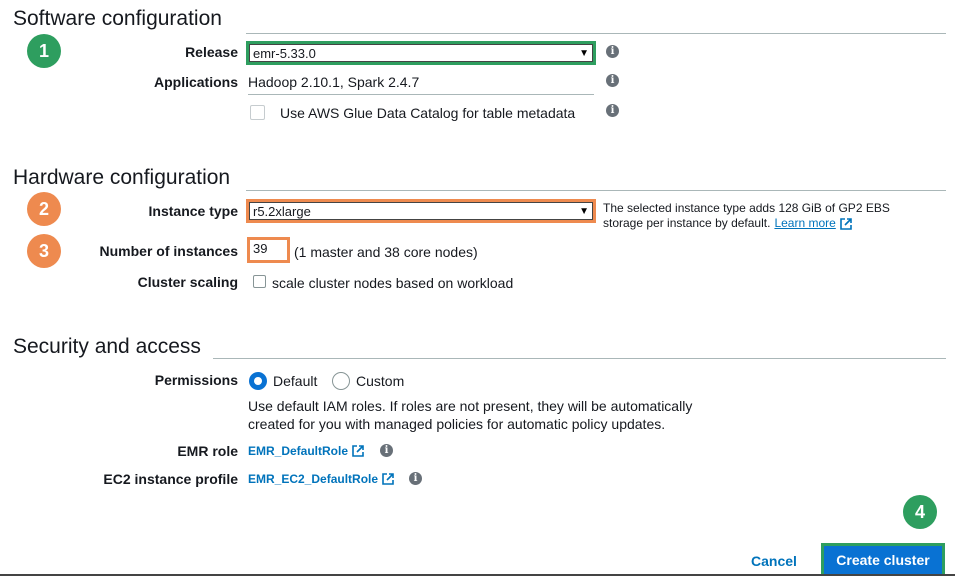 The height and width of the screenshot is (576, 955). What do you see at coordinates (117, 18) in the screenshot?
I see `software-config-title: Software configuration` at bounding box center [117, 18].